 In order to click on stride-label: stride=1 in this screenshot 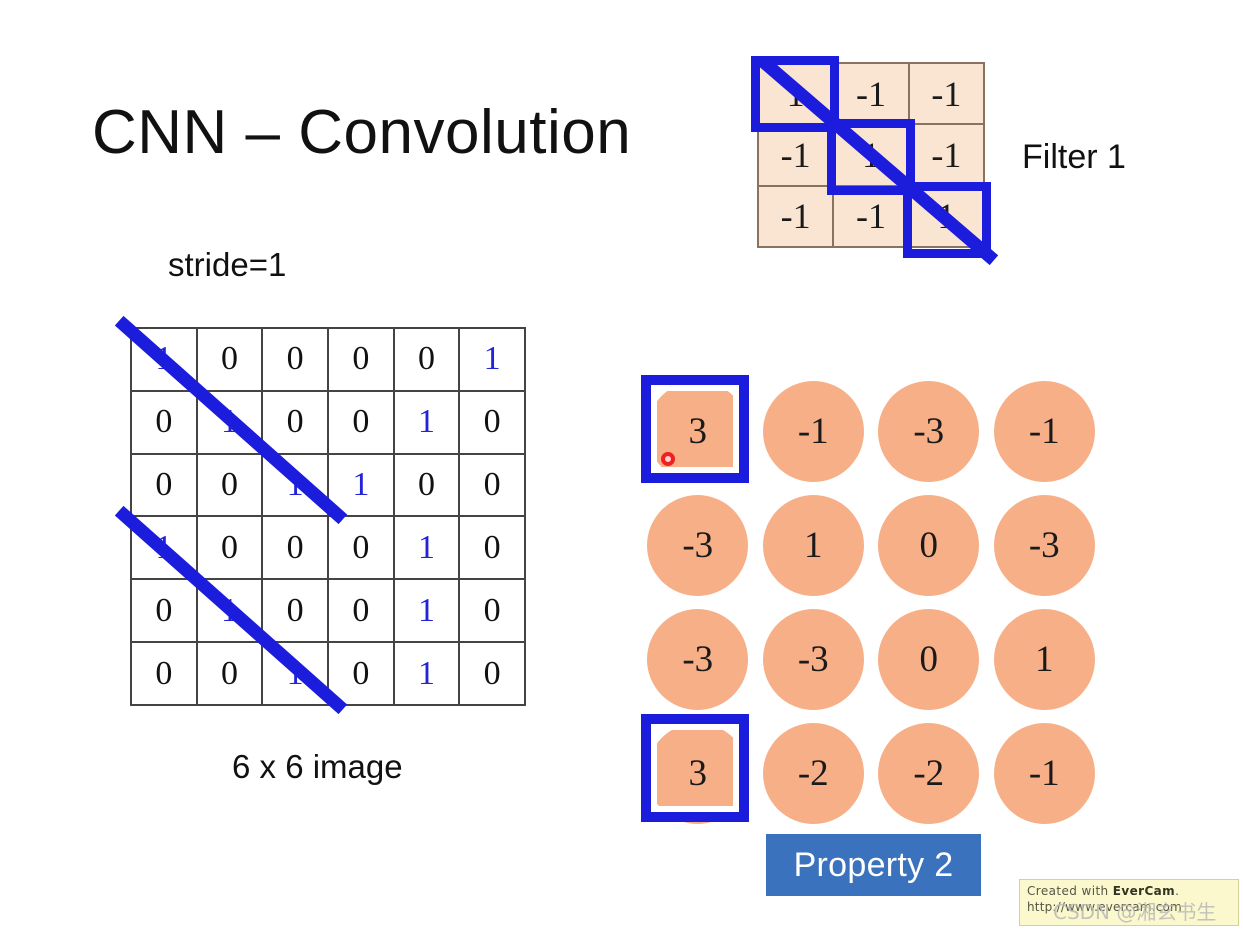, I will do `click(227, 264)`.